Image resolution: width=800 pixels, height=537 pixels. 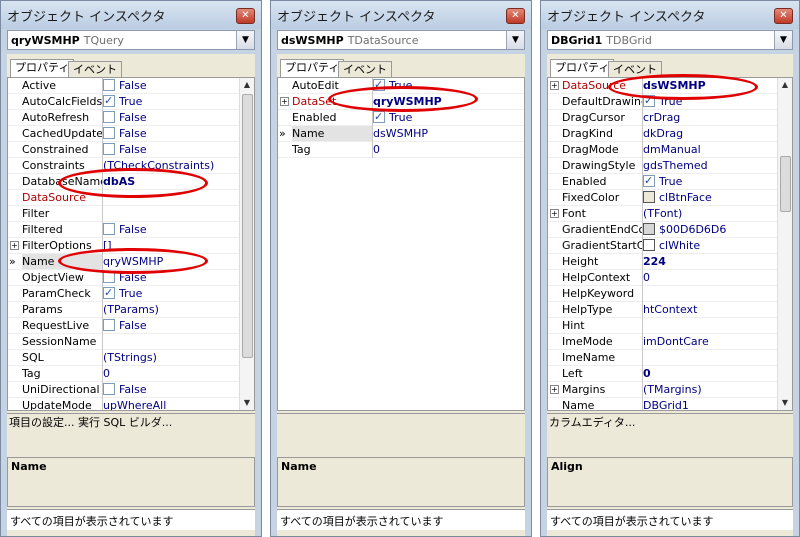 What do you see at coordinates (171, 310) in the screenshot?
I see `property-value: (TParams)` at bounding box center [171, 310].